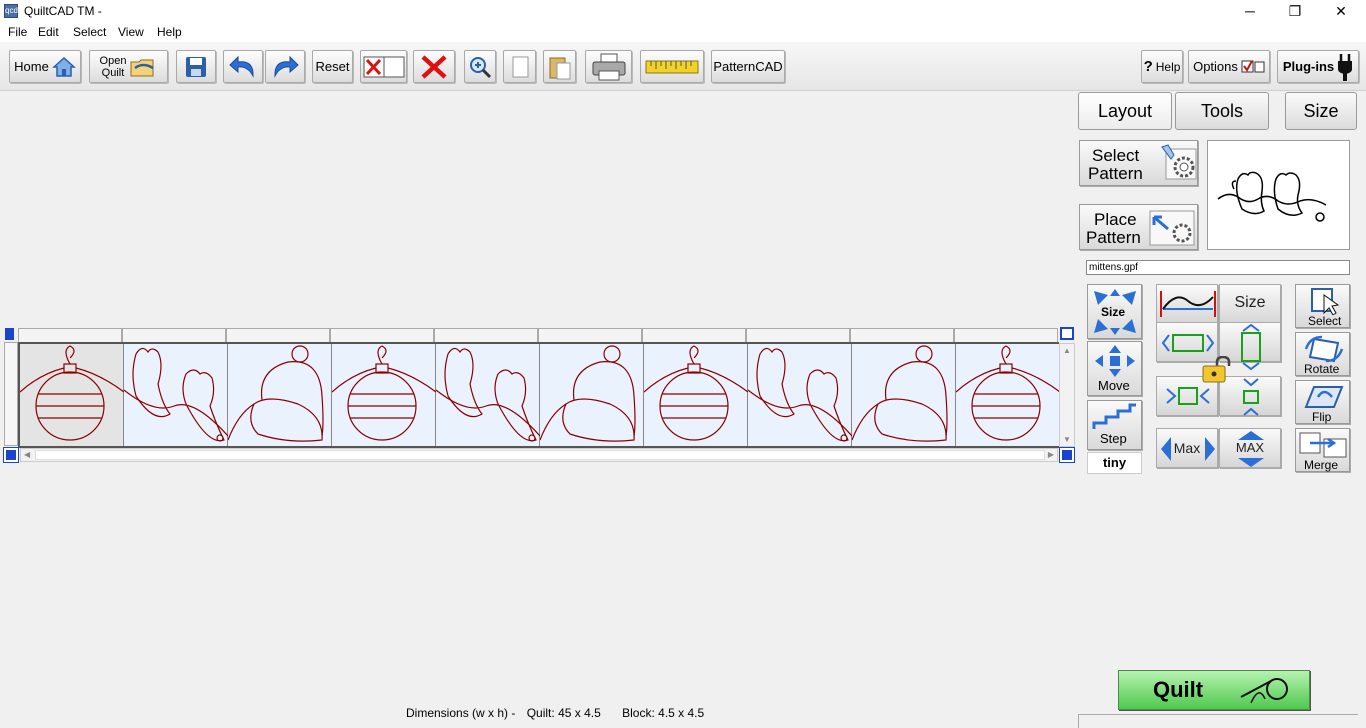  I want to click on ornament-pattern-icon, so click(1008, 393).